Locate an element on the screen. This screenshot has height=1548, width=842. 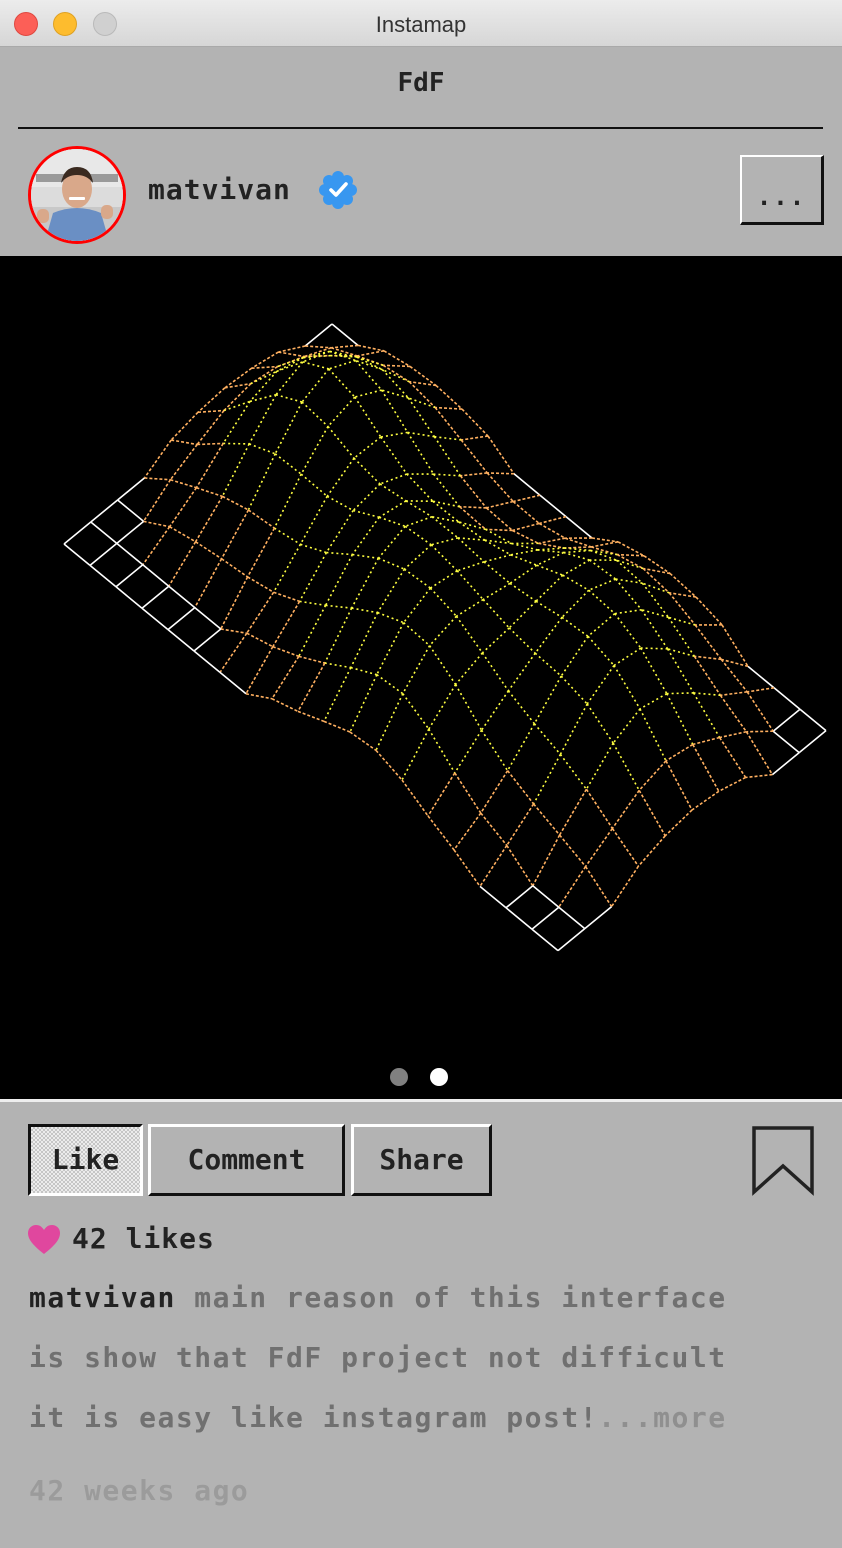
like-button: Like is located at coordinates (85, 1160).